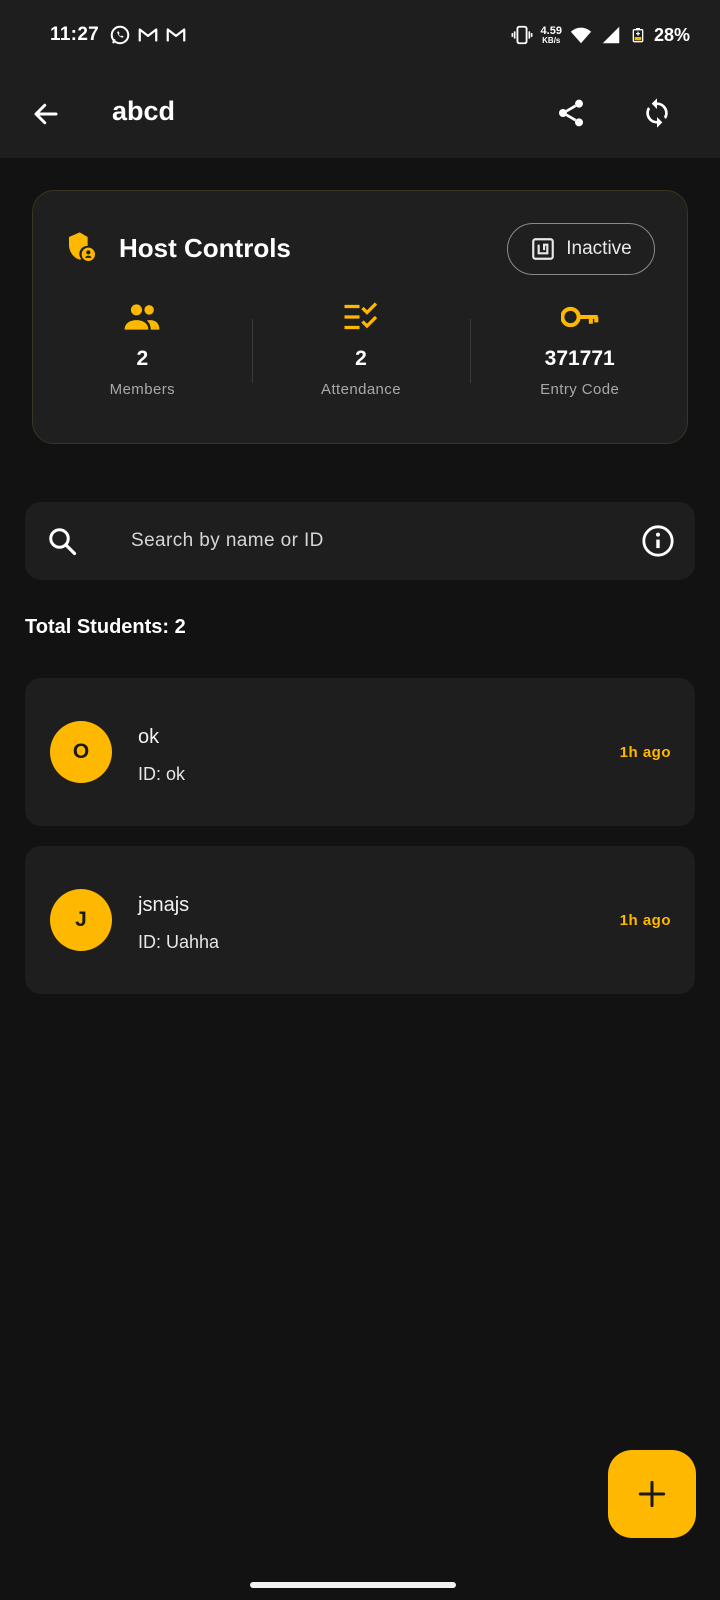 The width and height of the screenshot is (720, 1600). I want to click on student-id: ID: Uahha, so click(179, 942).